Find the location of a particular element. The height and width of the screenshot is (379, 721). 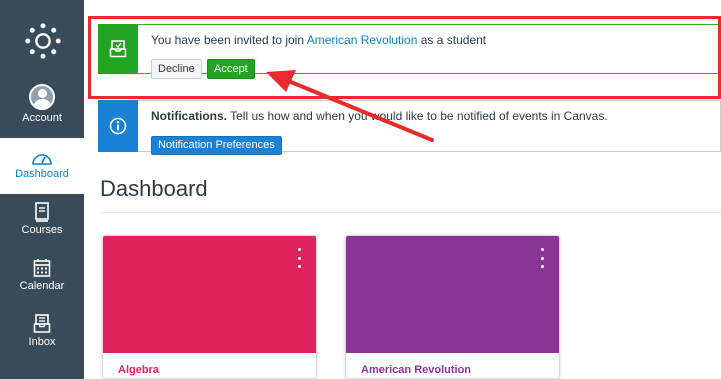

notifications-heading: Notifications. is located at coordinates (189, 116).